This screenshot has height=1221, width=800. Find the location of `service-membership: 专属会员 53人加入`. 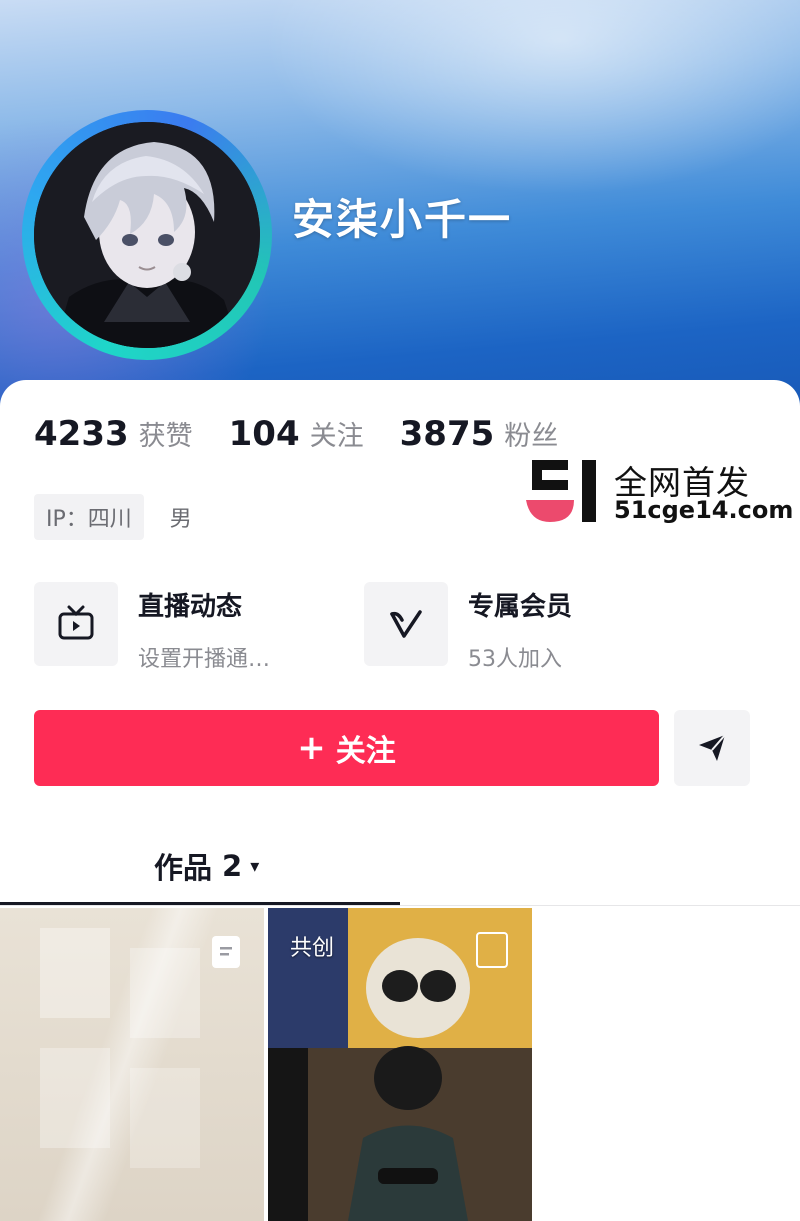

service-membership: 专属会员 53人加入 is located at coordinates (468, 627).